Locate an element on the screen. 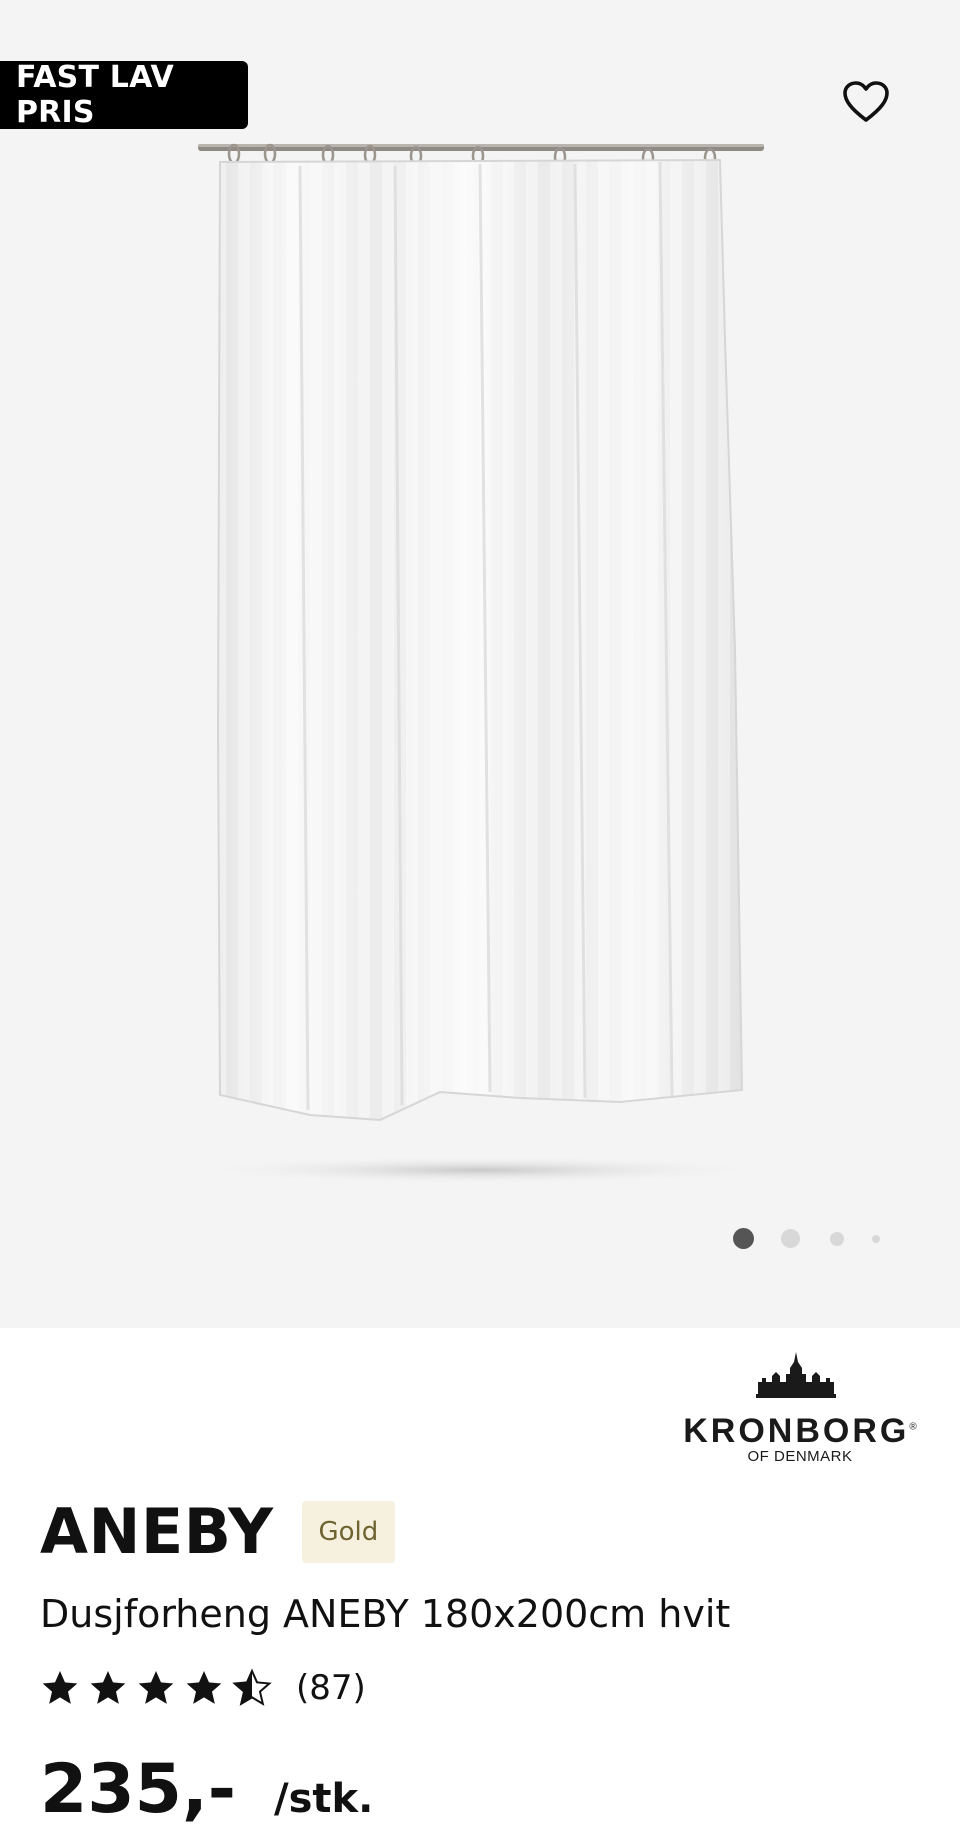 Image resolution: width=960 pixels, height=1848 pixels. product-title: ANEBY is located at coordinates (157, 1531).